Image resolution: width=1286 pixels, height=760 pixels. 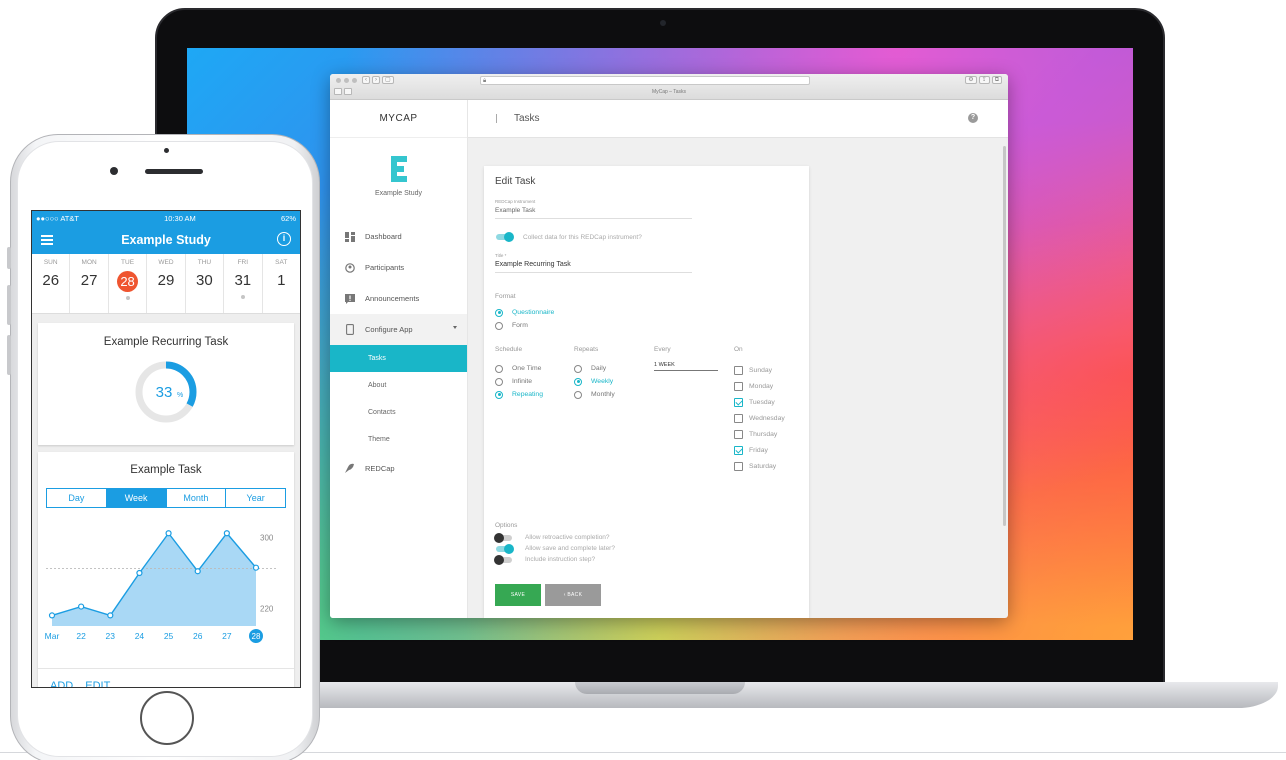 What do you see at coordinates (503, 559) in the screenshot?
I see `instruction-step-toggle` at bounding box center [503, 559].